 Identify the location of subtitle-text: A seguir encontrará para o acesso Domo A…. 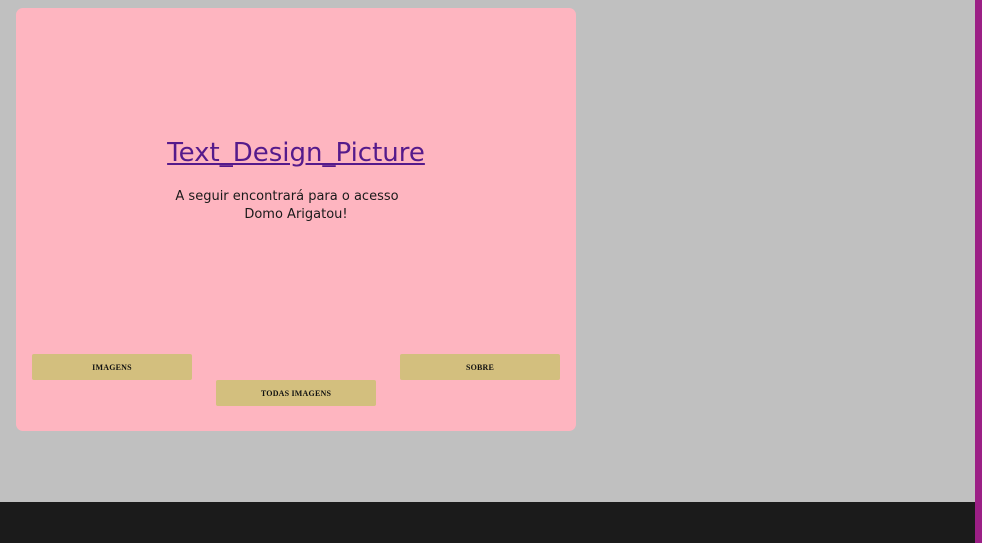
(296, 206).